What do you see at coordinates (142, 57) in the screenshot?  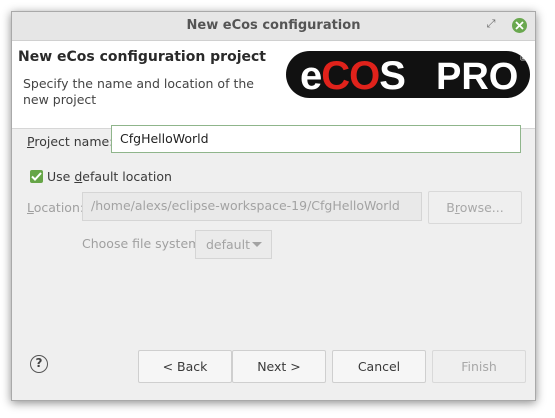 I see `wizard-page-title: New eCos configuration project` at bounding box center [142, 57].